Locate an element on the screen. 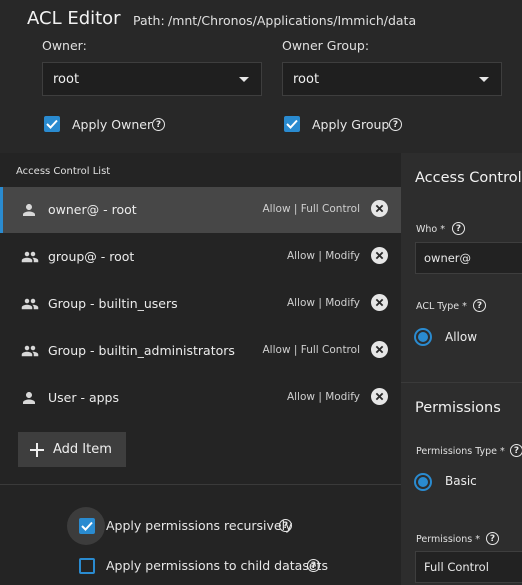 The width and height of the screenshot is (522, 585). acl-item-name: Group - builtin_users is located at coordinates (113, 303).